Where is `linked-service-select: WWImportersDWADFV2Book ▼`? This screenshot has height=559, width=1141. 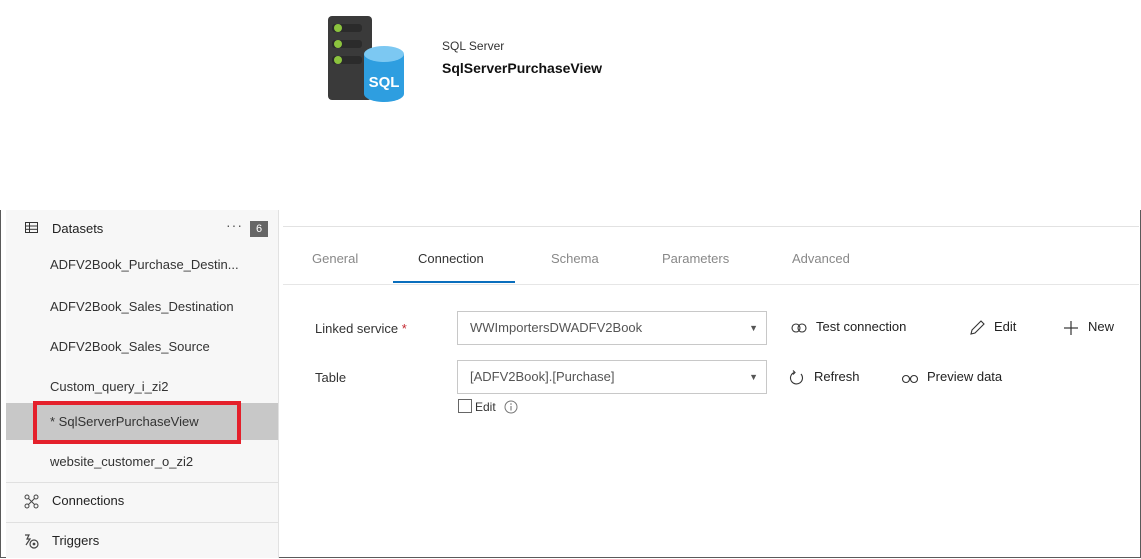 linked-service-select: WWImportersDWADFV2Book ▼ is located at coordinates (612, 328).